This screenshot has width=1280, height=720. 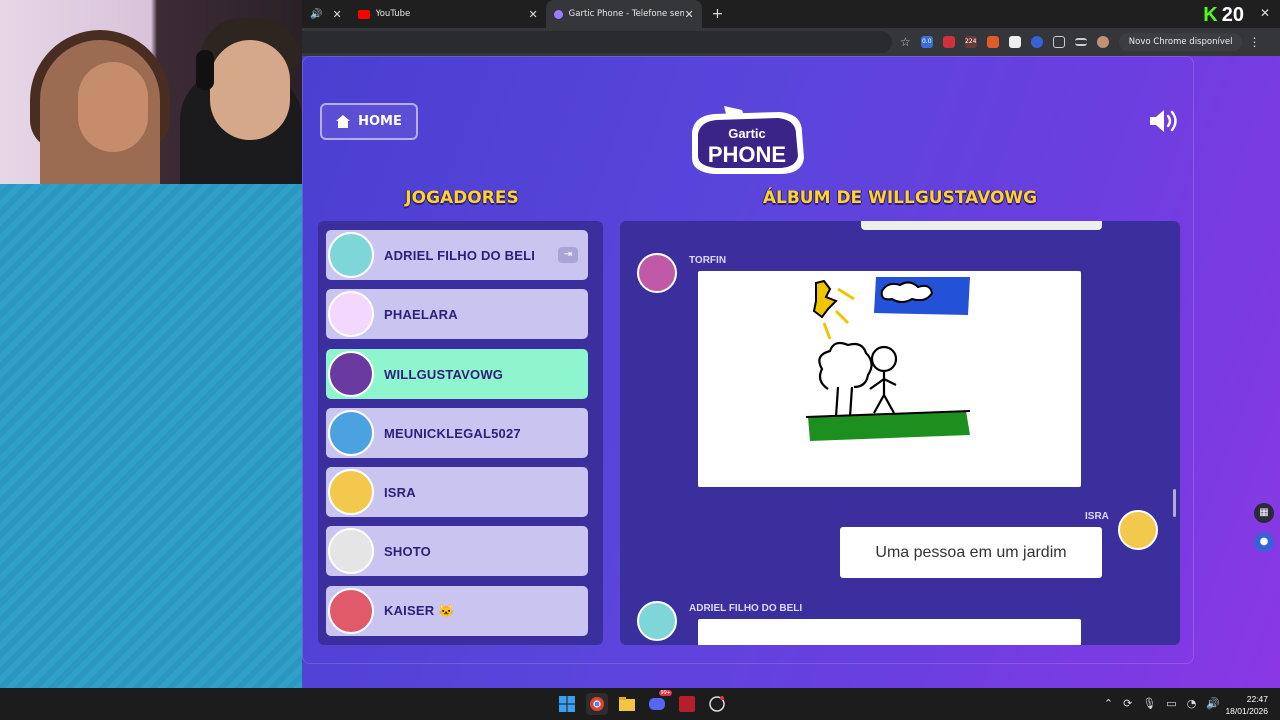 What do you see at coordinates (1080, 42) in the screenshot?
I see `reading-list-icon` at bounding box center [1080, 42].